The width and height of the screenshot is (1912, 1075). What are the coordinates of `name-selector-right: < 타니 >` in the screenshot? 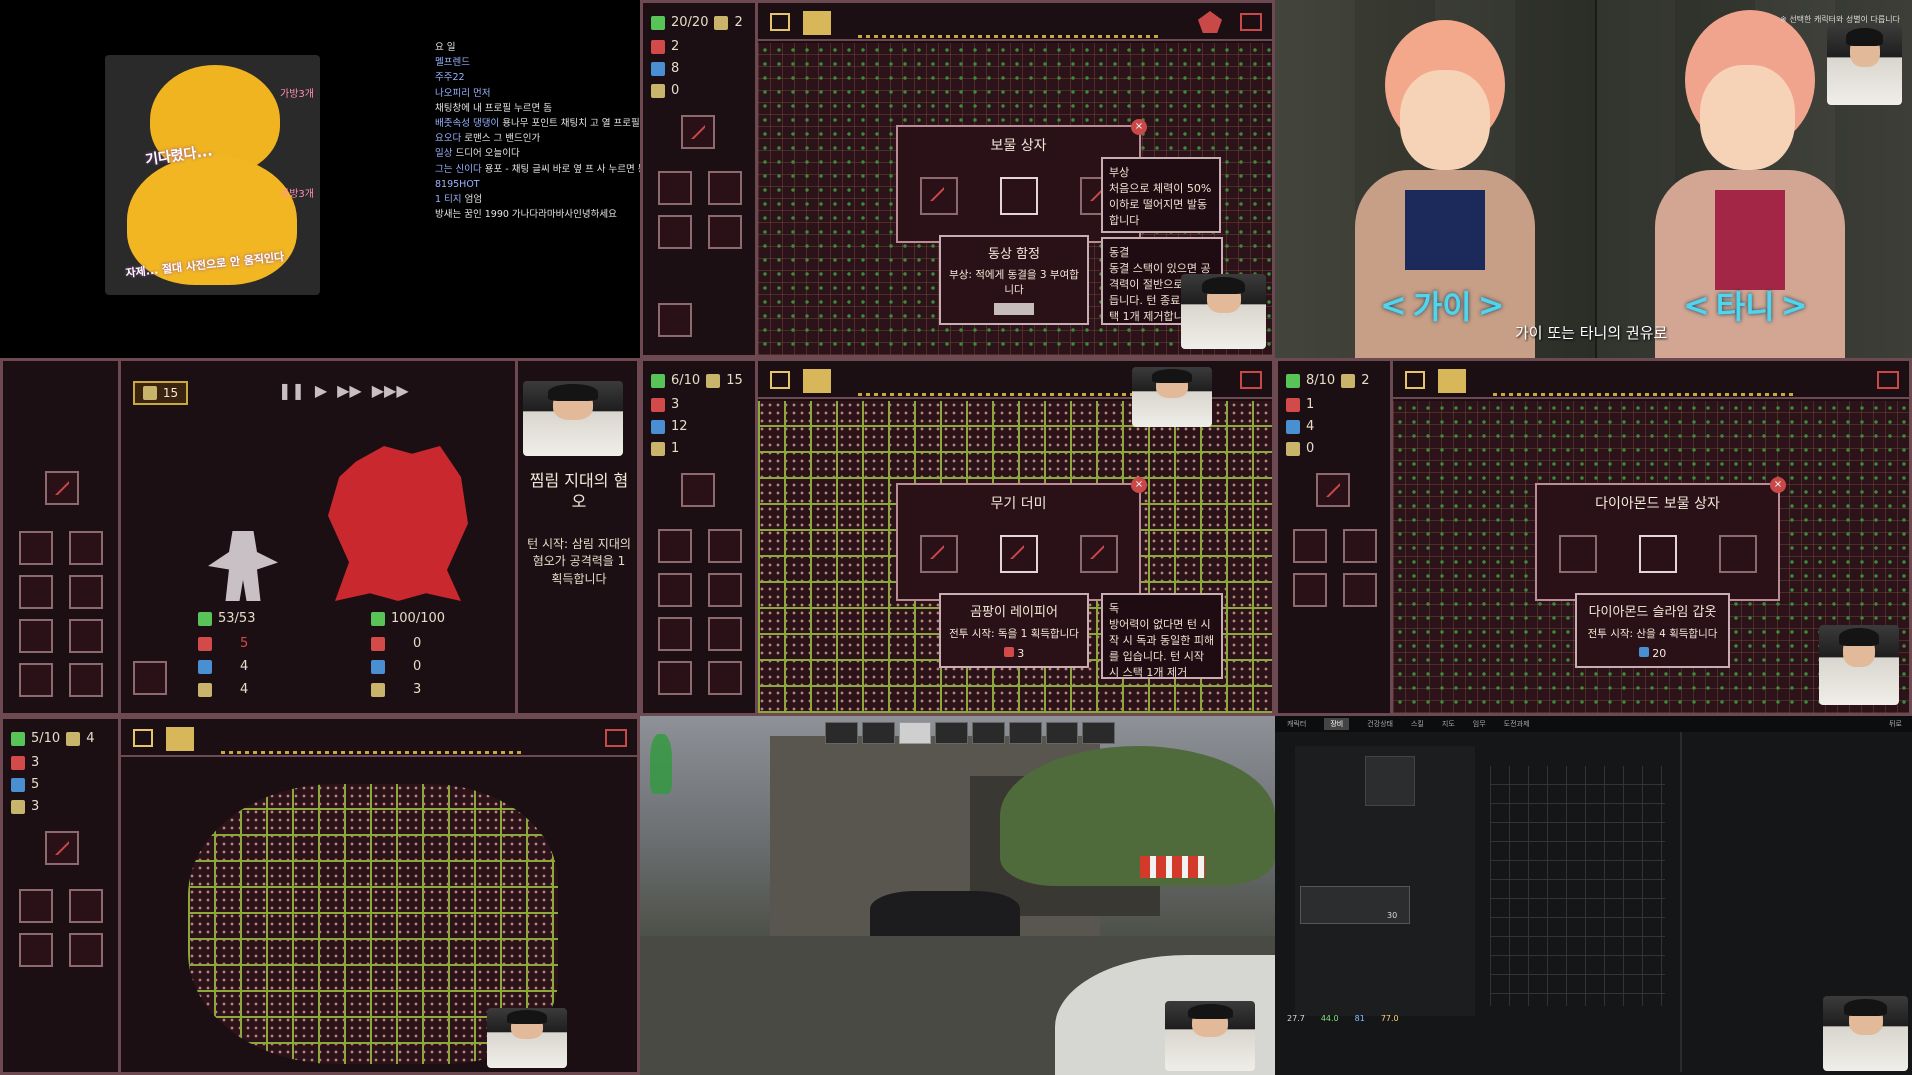 It's located at (1745, 305).